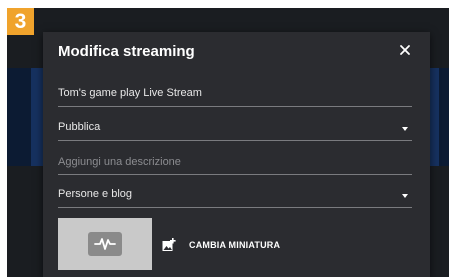 Image resolution: width=456 pixels, height=277 pixels. What do you see at coordinates (126, 51) in the screenshot?
I see `dialog-title: Modifica streaming` at bounding box center [126, 51].